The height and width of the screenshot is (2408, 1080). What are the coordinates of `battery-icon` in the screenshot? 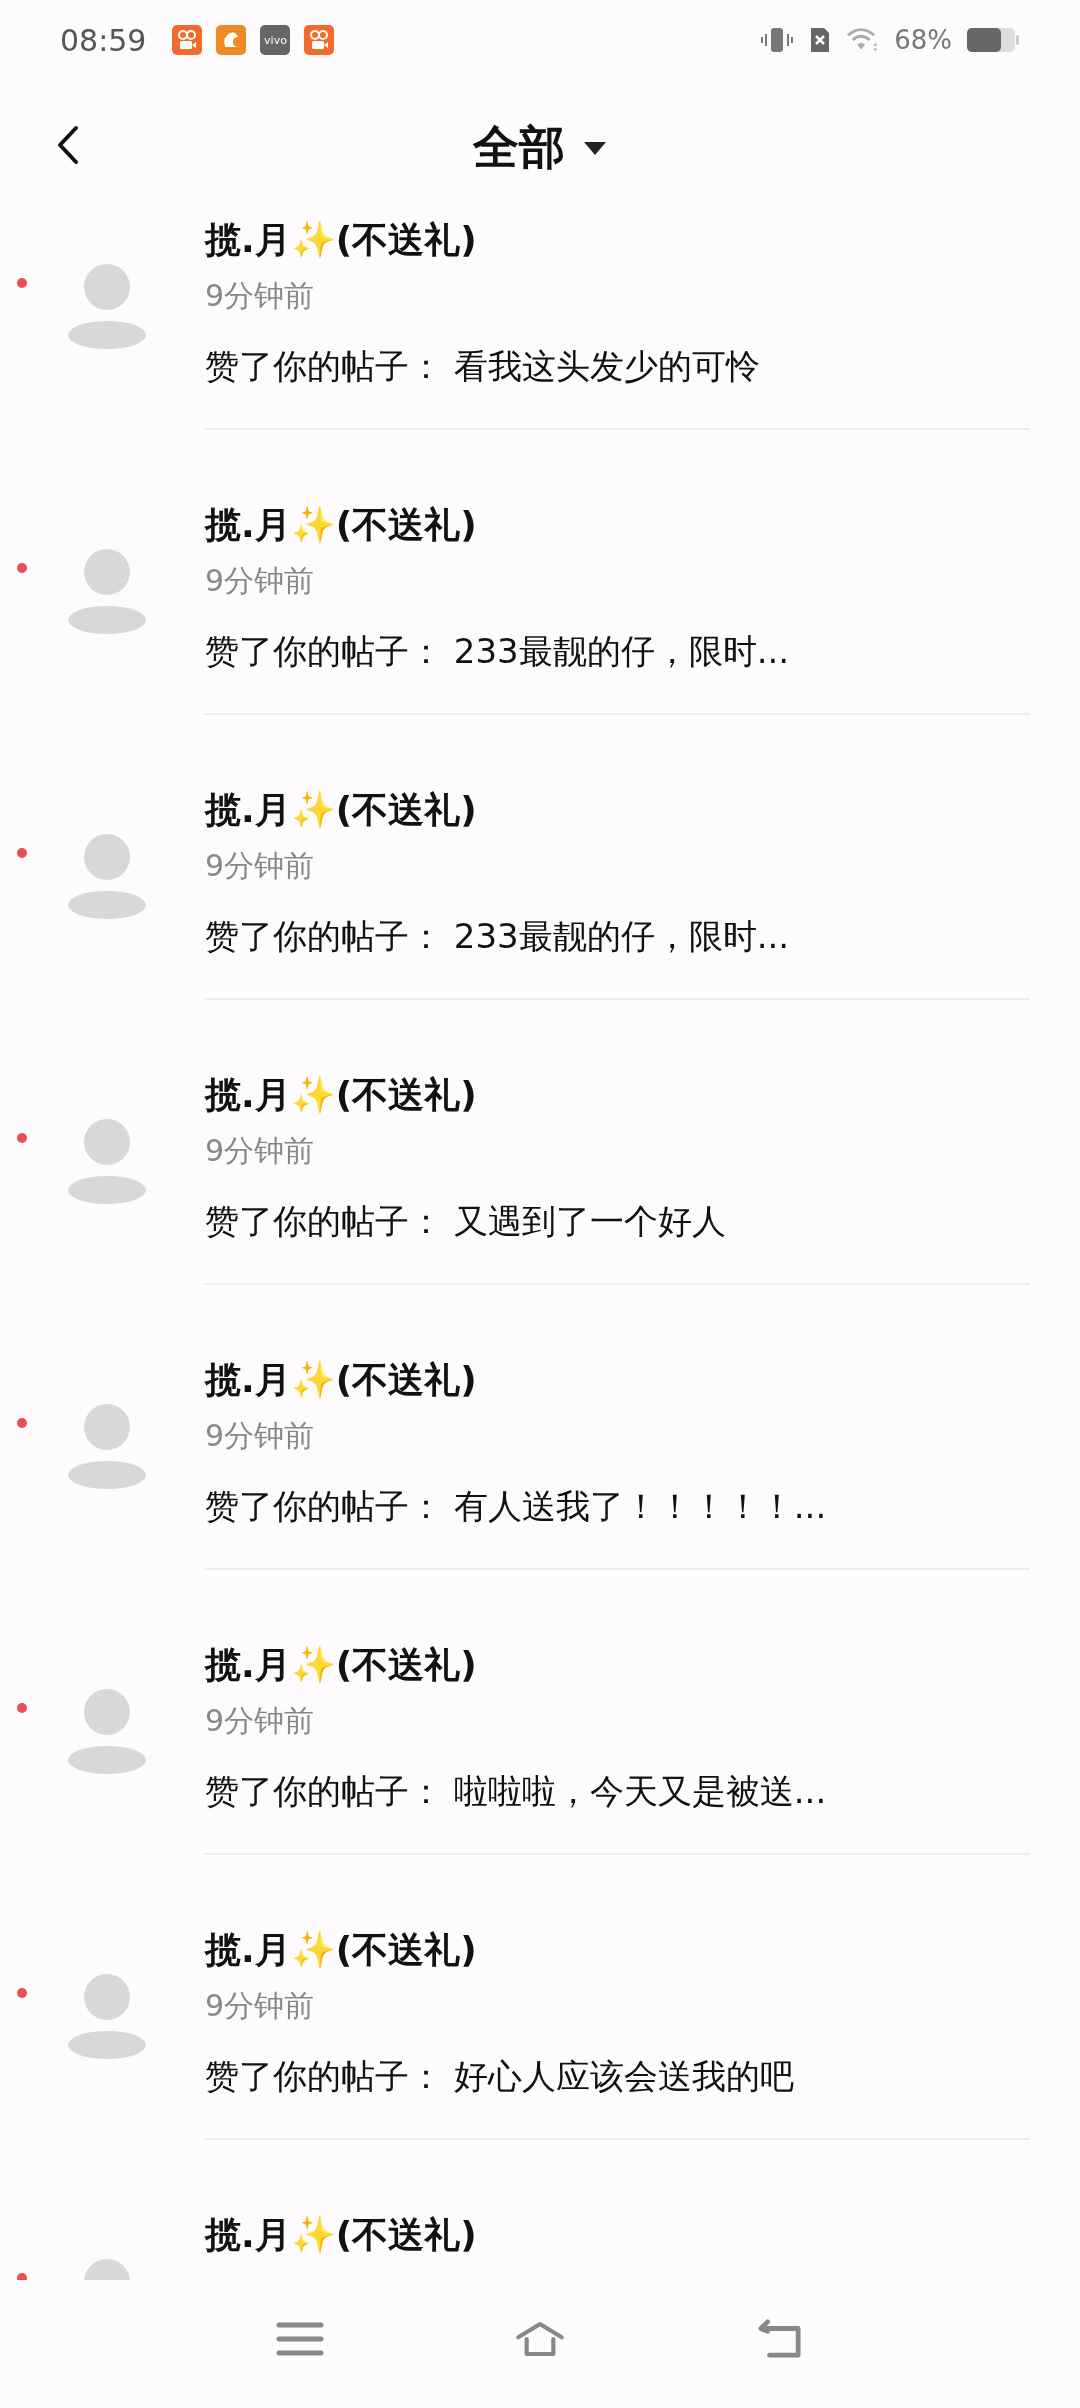 It's located at (993, 40).